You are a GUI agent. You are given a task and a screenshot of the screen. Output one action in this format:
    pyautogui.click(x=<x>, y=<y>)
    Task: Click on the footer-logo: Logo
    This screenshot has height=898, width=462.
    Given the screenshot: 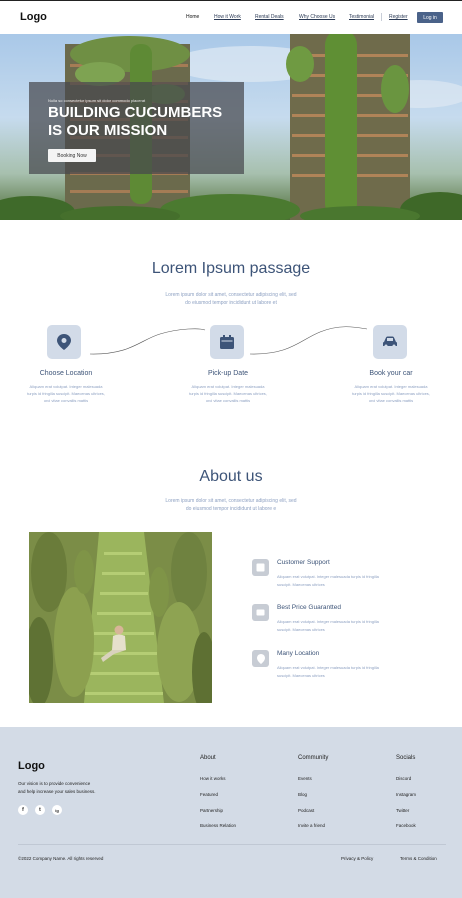 What is the action you would take?
    pyautogui.click(x=31, y=766)
    